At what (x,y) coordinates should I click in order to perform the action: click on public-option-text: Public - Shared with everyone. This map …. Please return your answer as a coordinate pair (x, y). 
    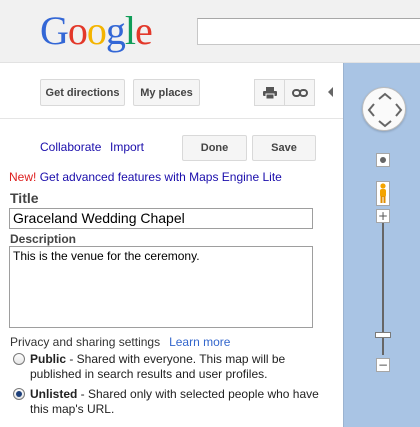
    Looking at the image, I should click on (176, 367).